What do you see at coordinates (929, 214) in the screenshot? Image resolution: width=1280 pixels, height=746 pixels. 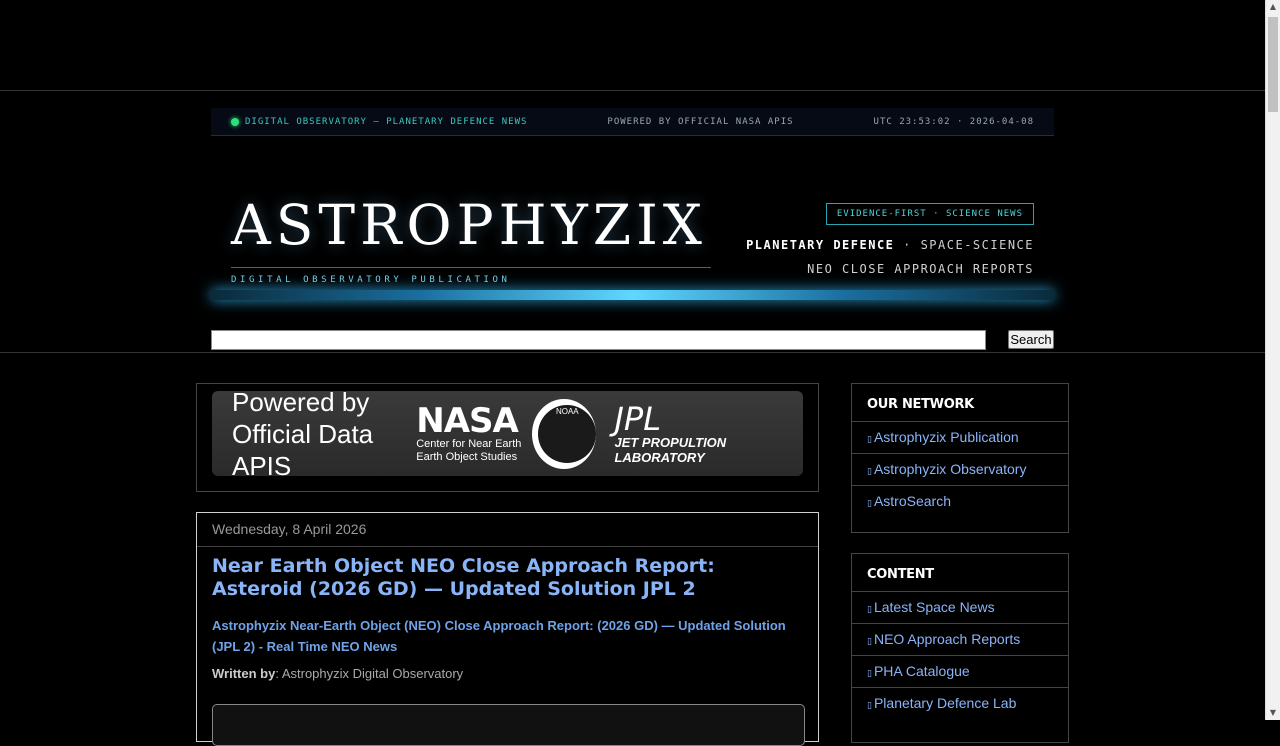 I see `evidence-badge: EVIDENCE-FIRST · SCIENCE NEWS` at bounding box center [929, 214].